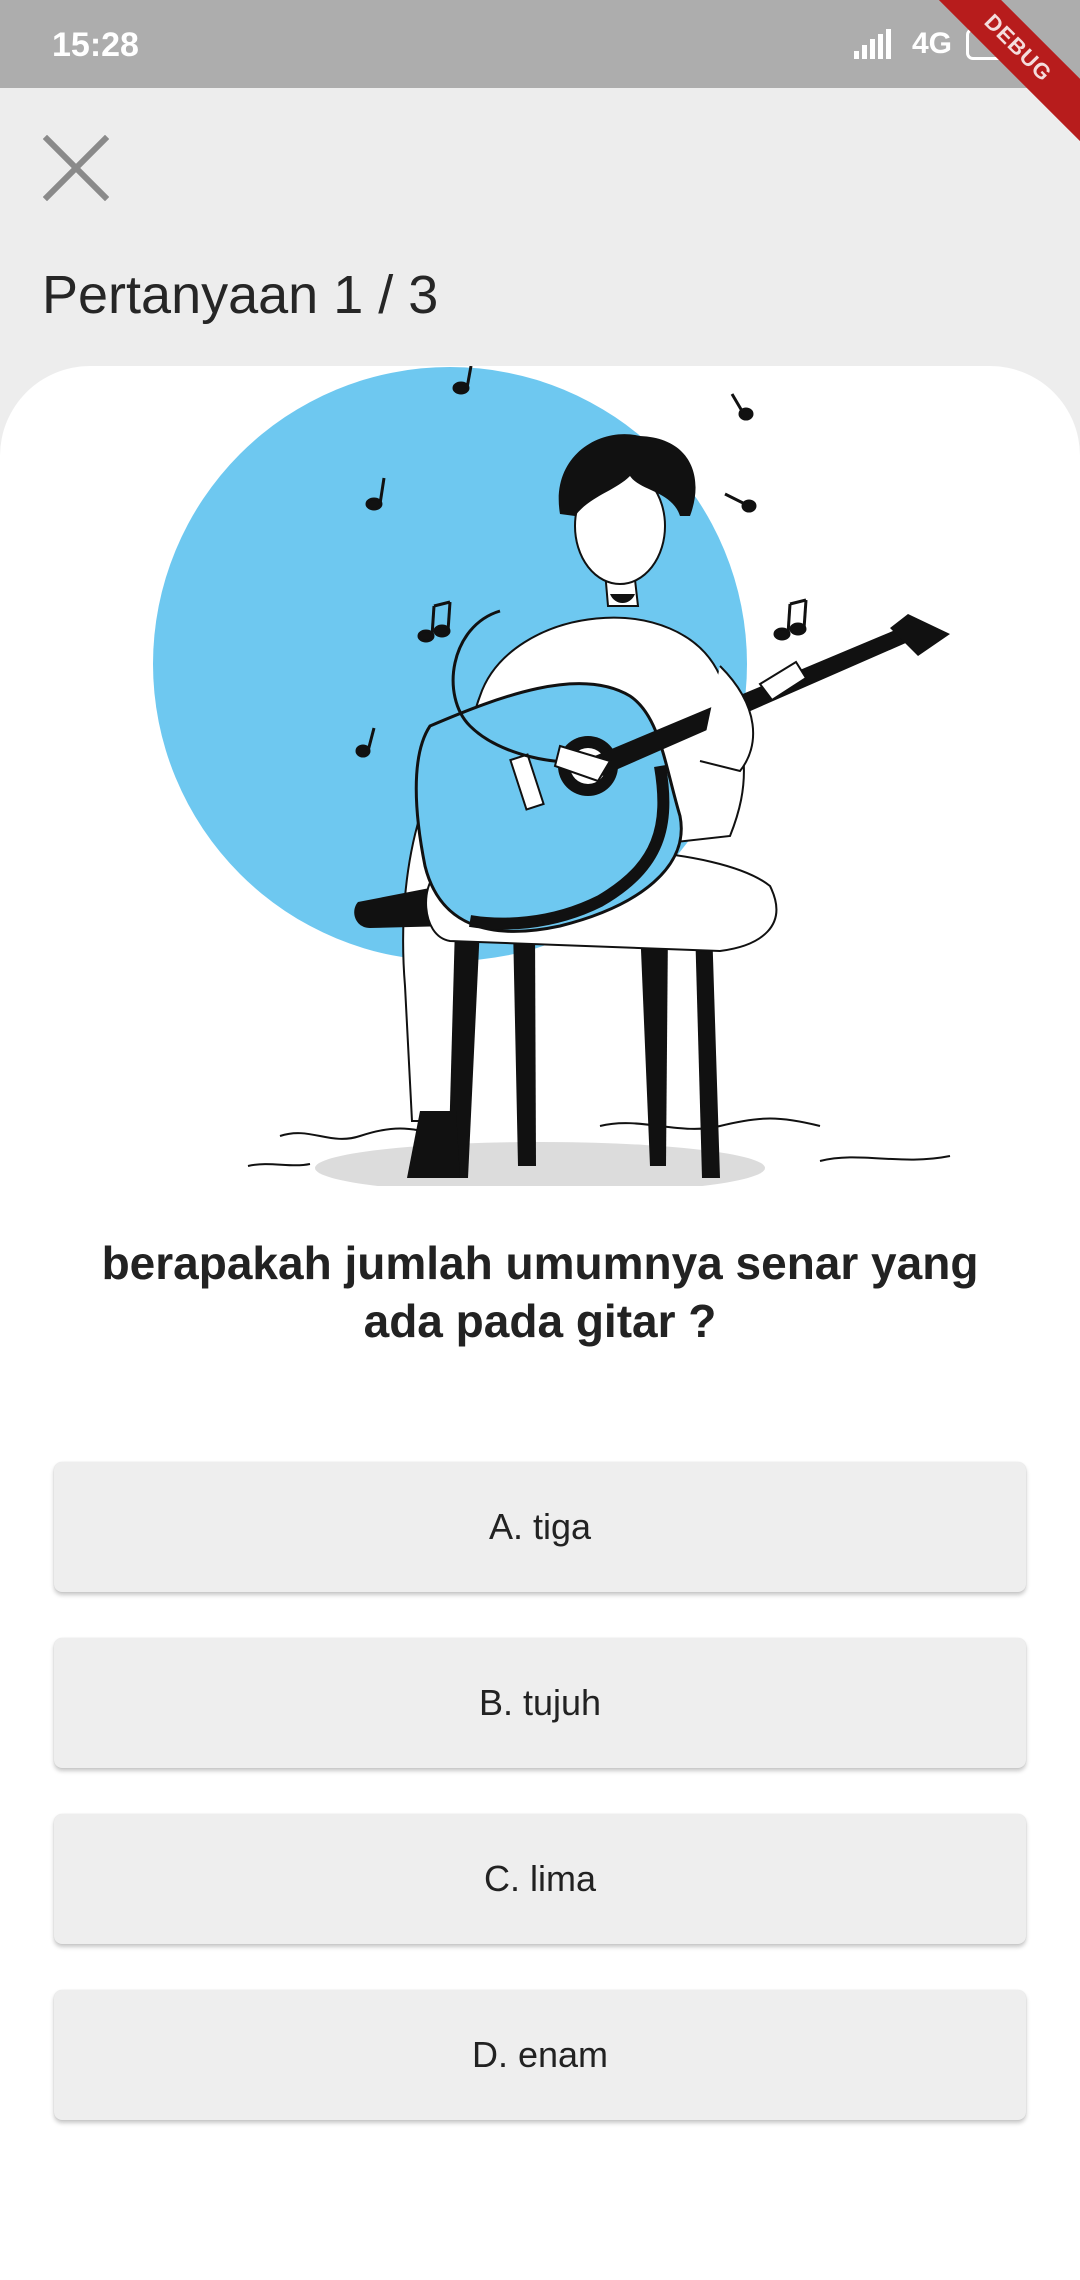  What do you see at coordinates (540, 1879) in the screenshot?
I see `answer-c-button: C. lima` at bounding box center [540, 1879].